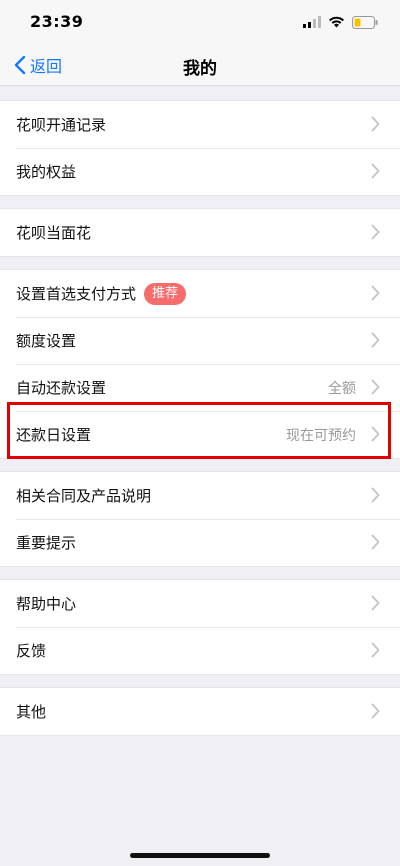  What do you see at coordinates (312, 22) in the screenshot?
I see `cellular-signal-icon` at bounding box center [312, 22].